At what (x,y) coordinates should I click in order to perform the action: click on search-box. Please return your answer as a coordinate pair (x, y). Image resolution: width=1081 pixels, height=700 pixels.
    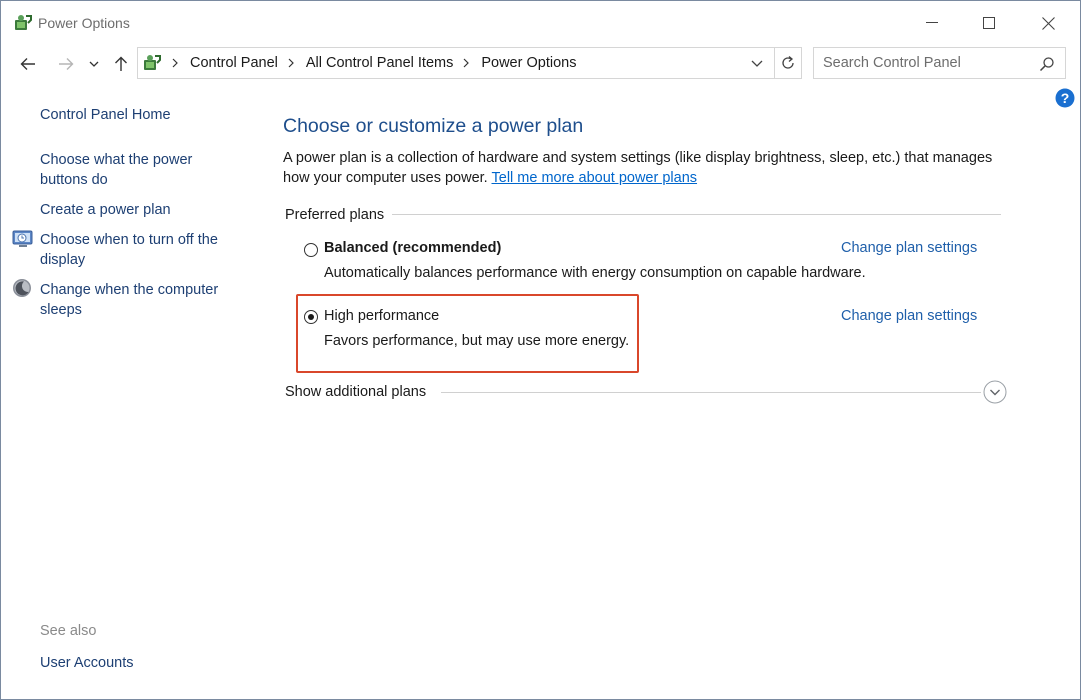
    Looking at the image, I should click on (939, 63).